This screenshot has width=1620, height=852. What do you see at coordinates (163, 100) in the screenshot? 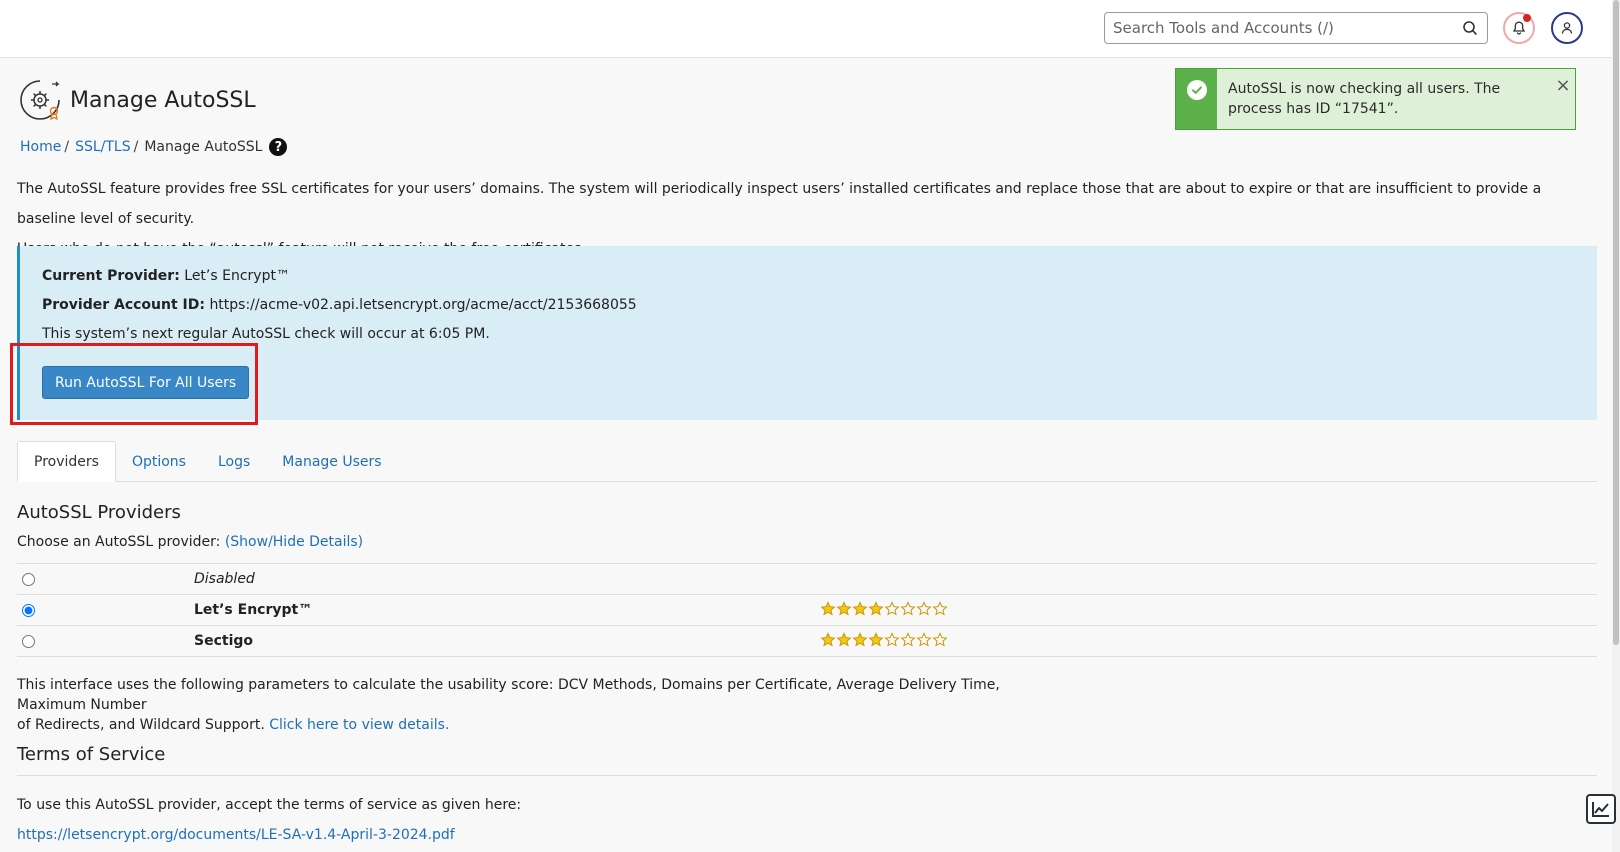
I see `page-title: Manage AutoSSL` at bounding box center [163, 100].